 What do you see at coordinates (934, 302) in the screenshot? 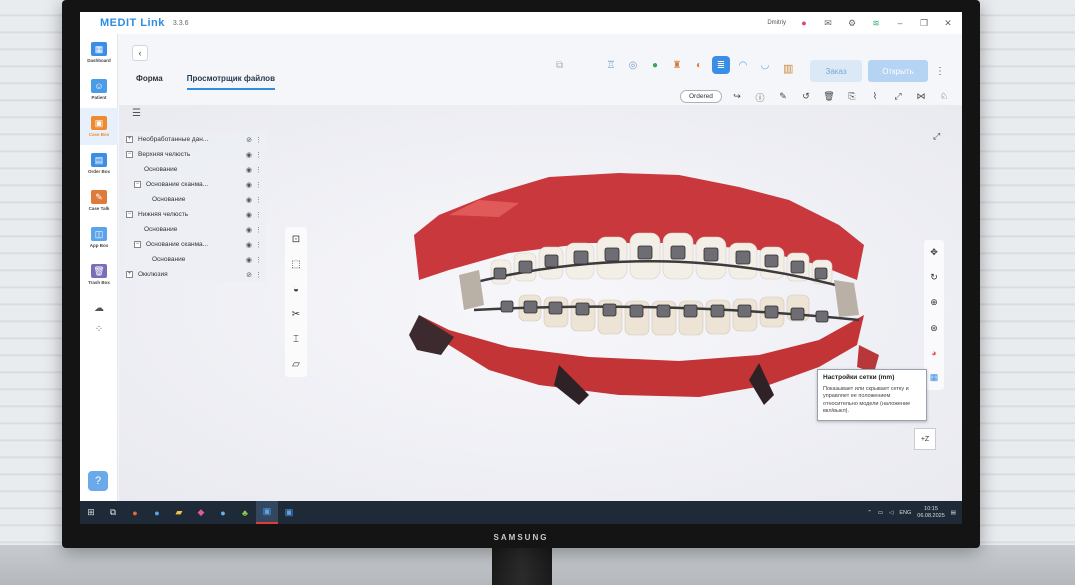
I see `zoom-in-icon: ⊕` at bounding box center [934, 302].